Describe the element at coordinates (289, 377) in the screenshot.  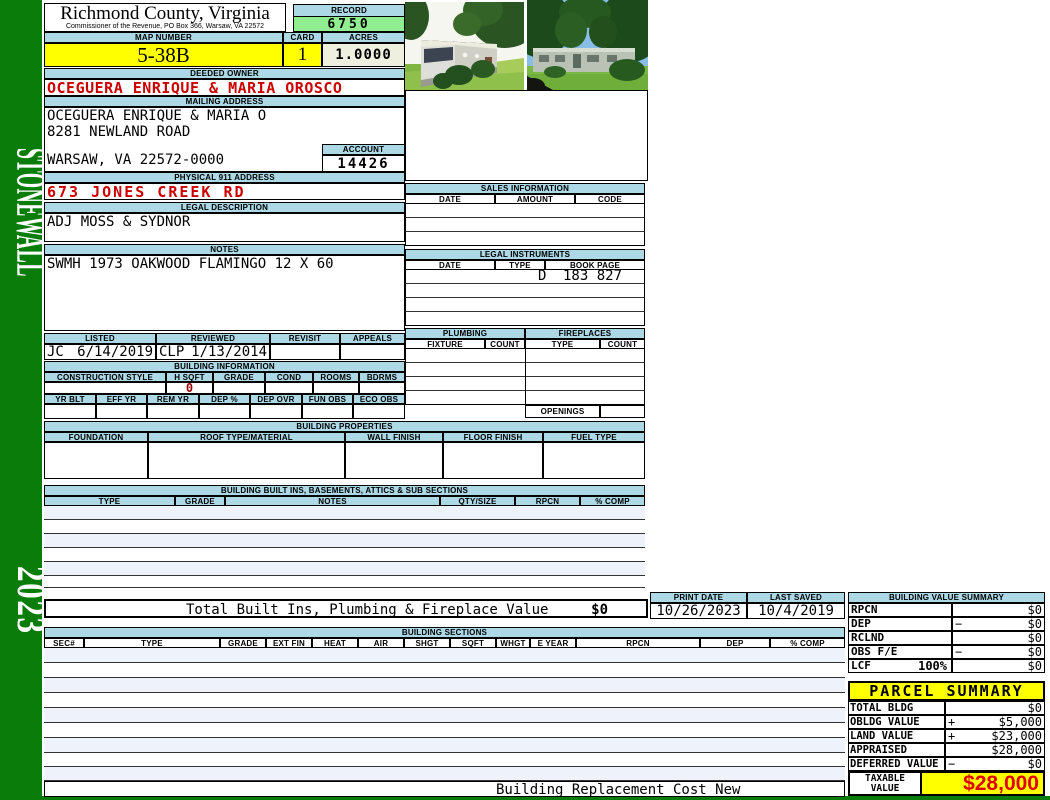
I see `cond-label: COND` at that location.